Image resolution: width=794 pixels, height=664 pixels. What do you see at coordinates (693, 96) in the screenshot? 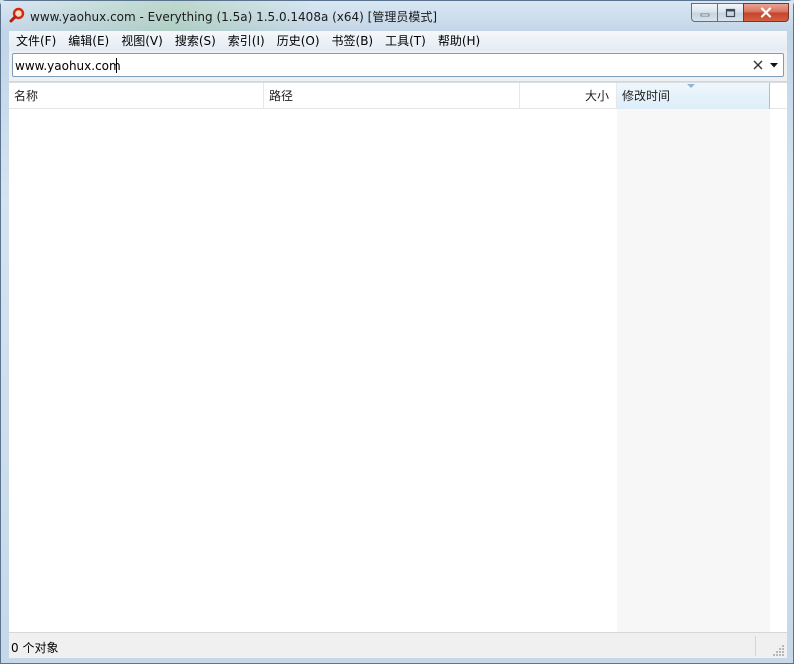
I see `column-header-modified: 修改时间` at bounding box center [693, 96].